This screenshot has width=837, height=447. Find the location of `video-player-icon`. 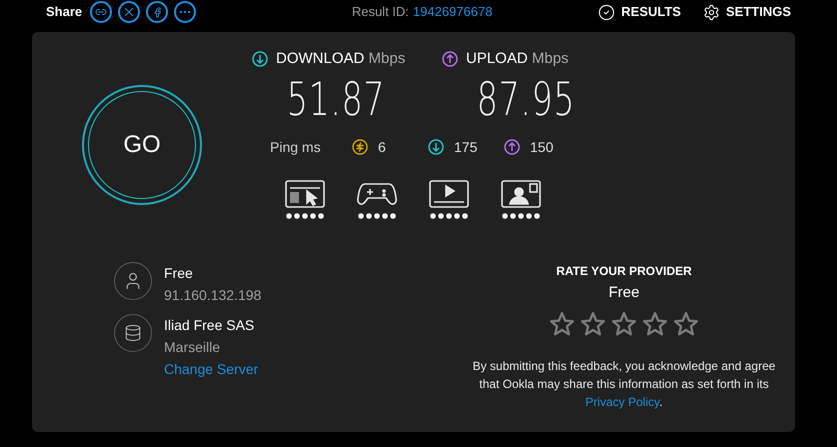

video-player-icon is located at coordinates (449, 194).